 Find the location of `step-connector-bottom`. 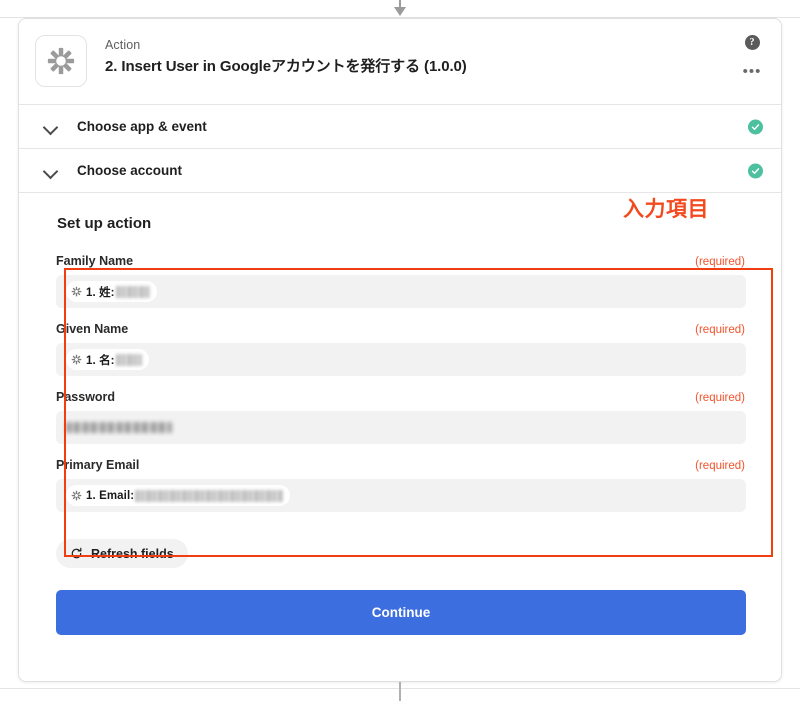

step-connector-bottom is located at coordinates (400, 691).